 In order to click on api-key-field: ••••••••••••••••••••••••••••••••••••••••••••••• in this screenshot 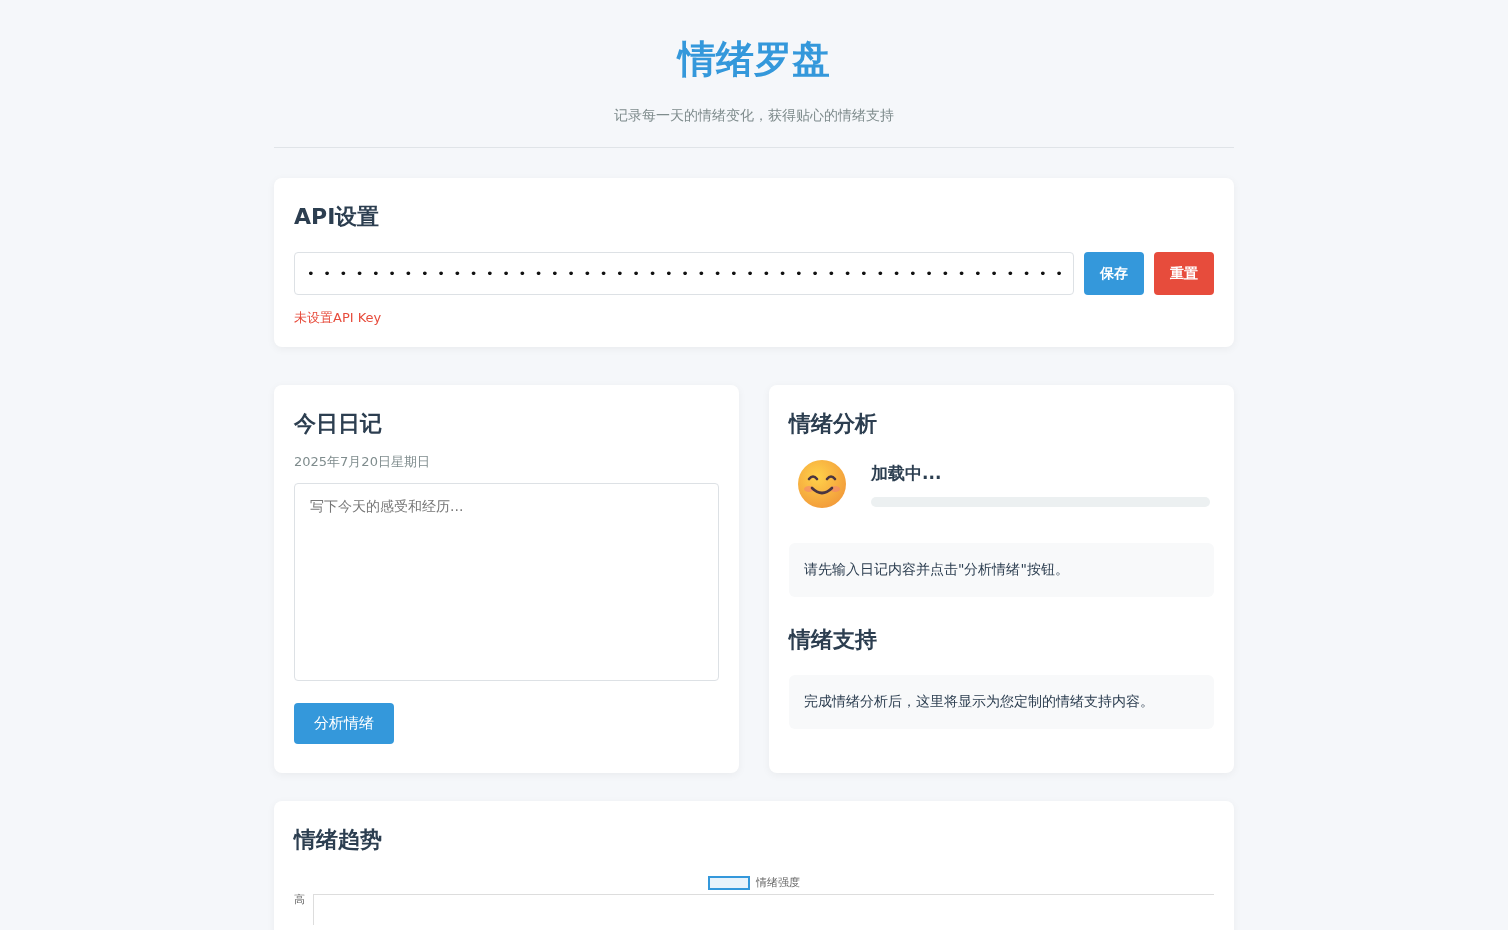, I will do `click(684, 273)`.